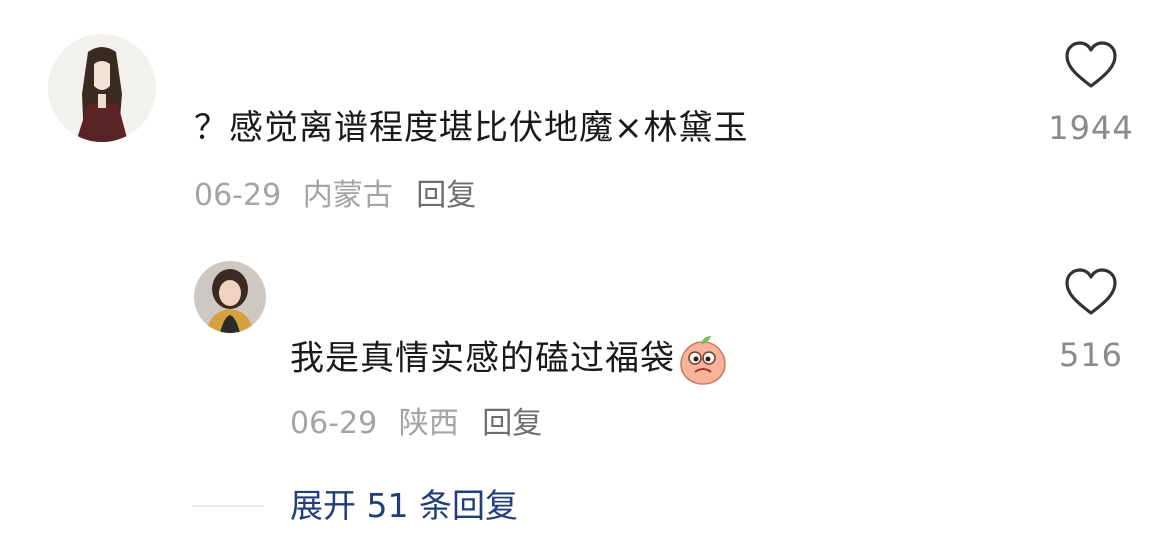  What do you see at coordinates (347, 195) in the screenshot?
I see `comment-location: 内蒙古` at bounding box center [347, 195].